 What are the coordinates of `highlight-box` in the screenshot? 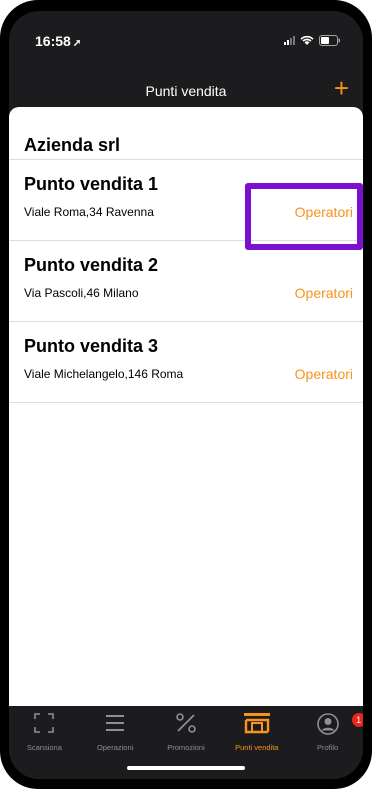 It's located at (304, 216).